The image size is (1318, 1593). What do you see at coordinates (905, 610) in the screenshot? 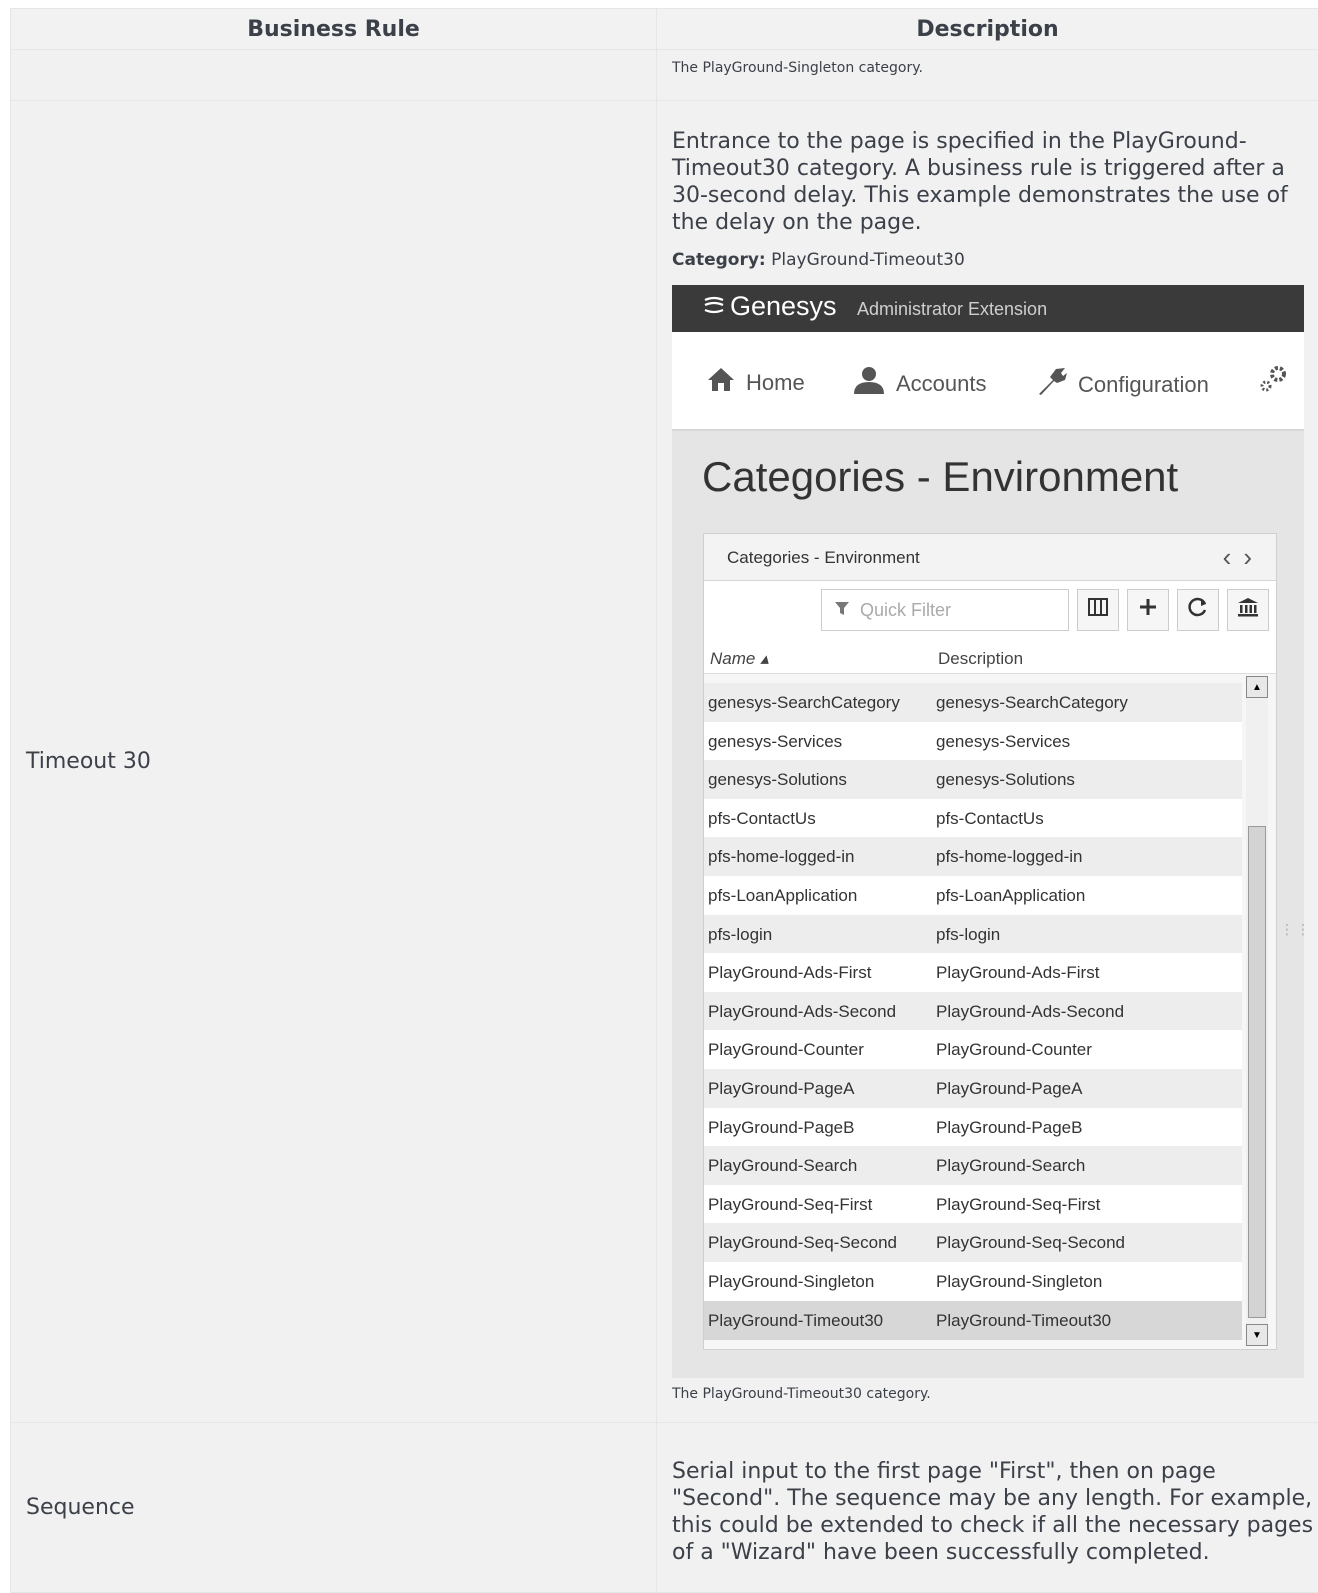
I see `quick-filter-placeholder: Quick Filter` at bounding box center [905, 610].